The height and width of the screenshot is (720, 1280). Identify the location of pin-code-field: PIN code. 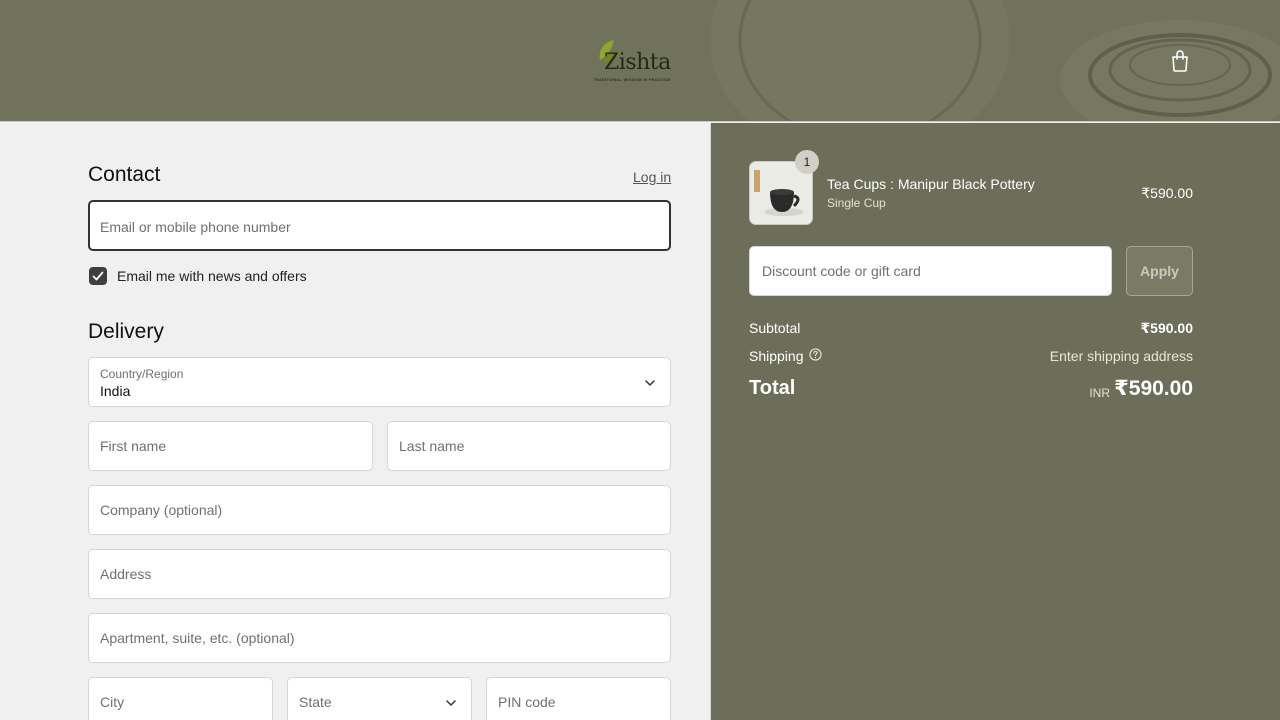
(578, 698).